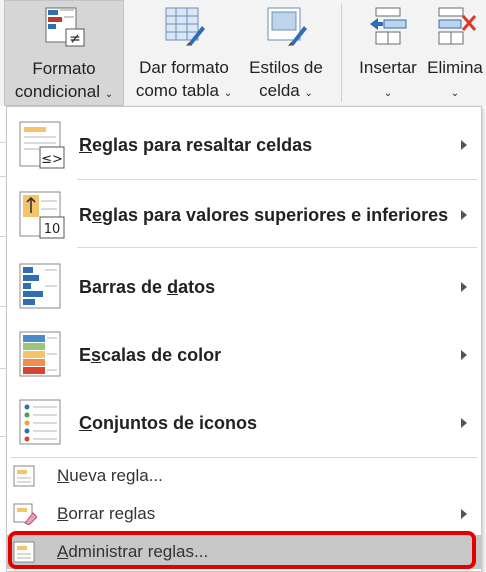  I want to click on conditional-format-icon: ≠, so click(65, 27).